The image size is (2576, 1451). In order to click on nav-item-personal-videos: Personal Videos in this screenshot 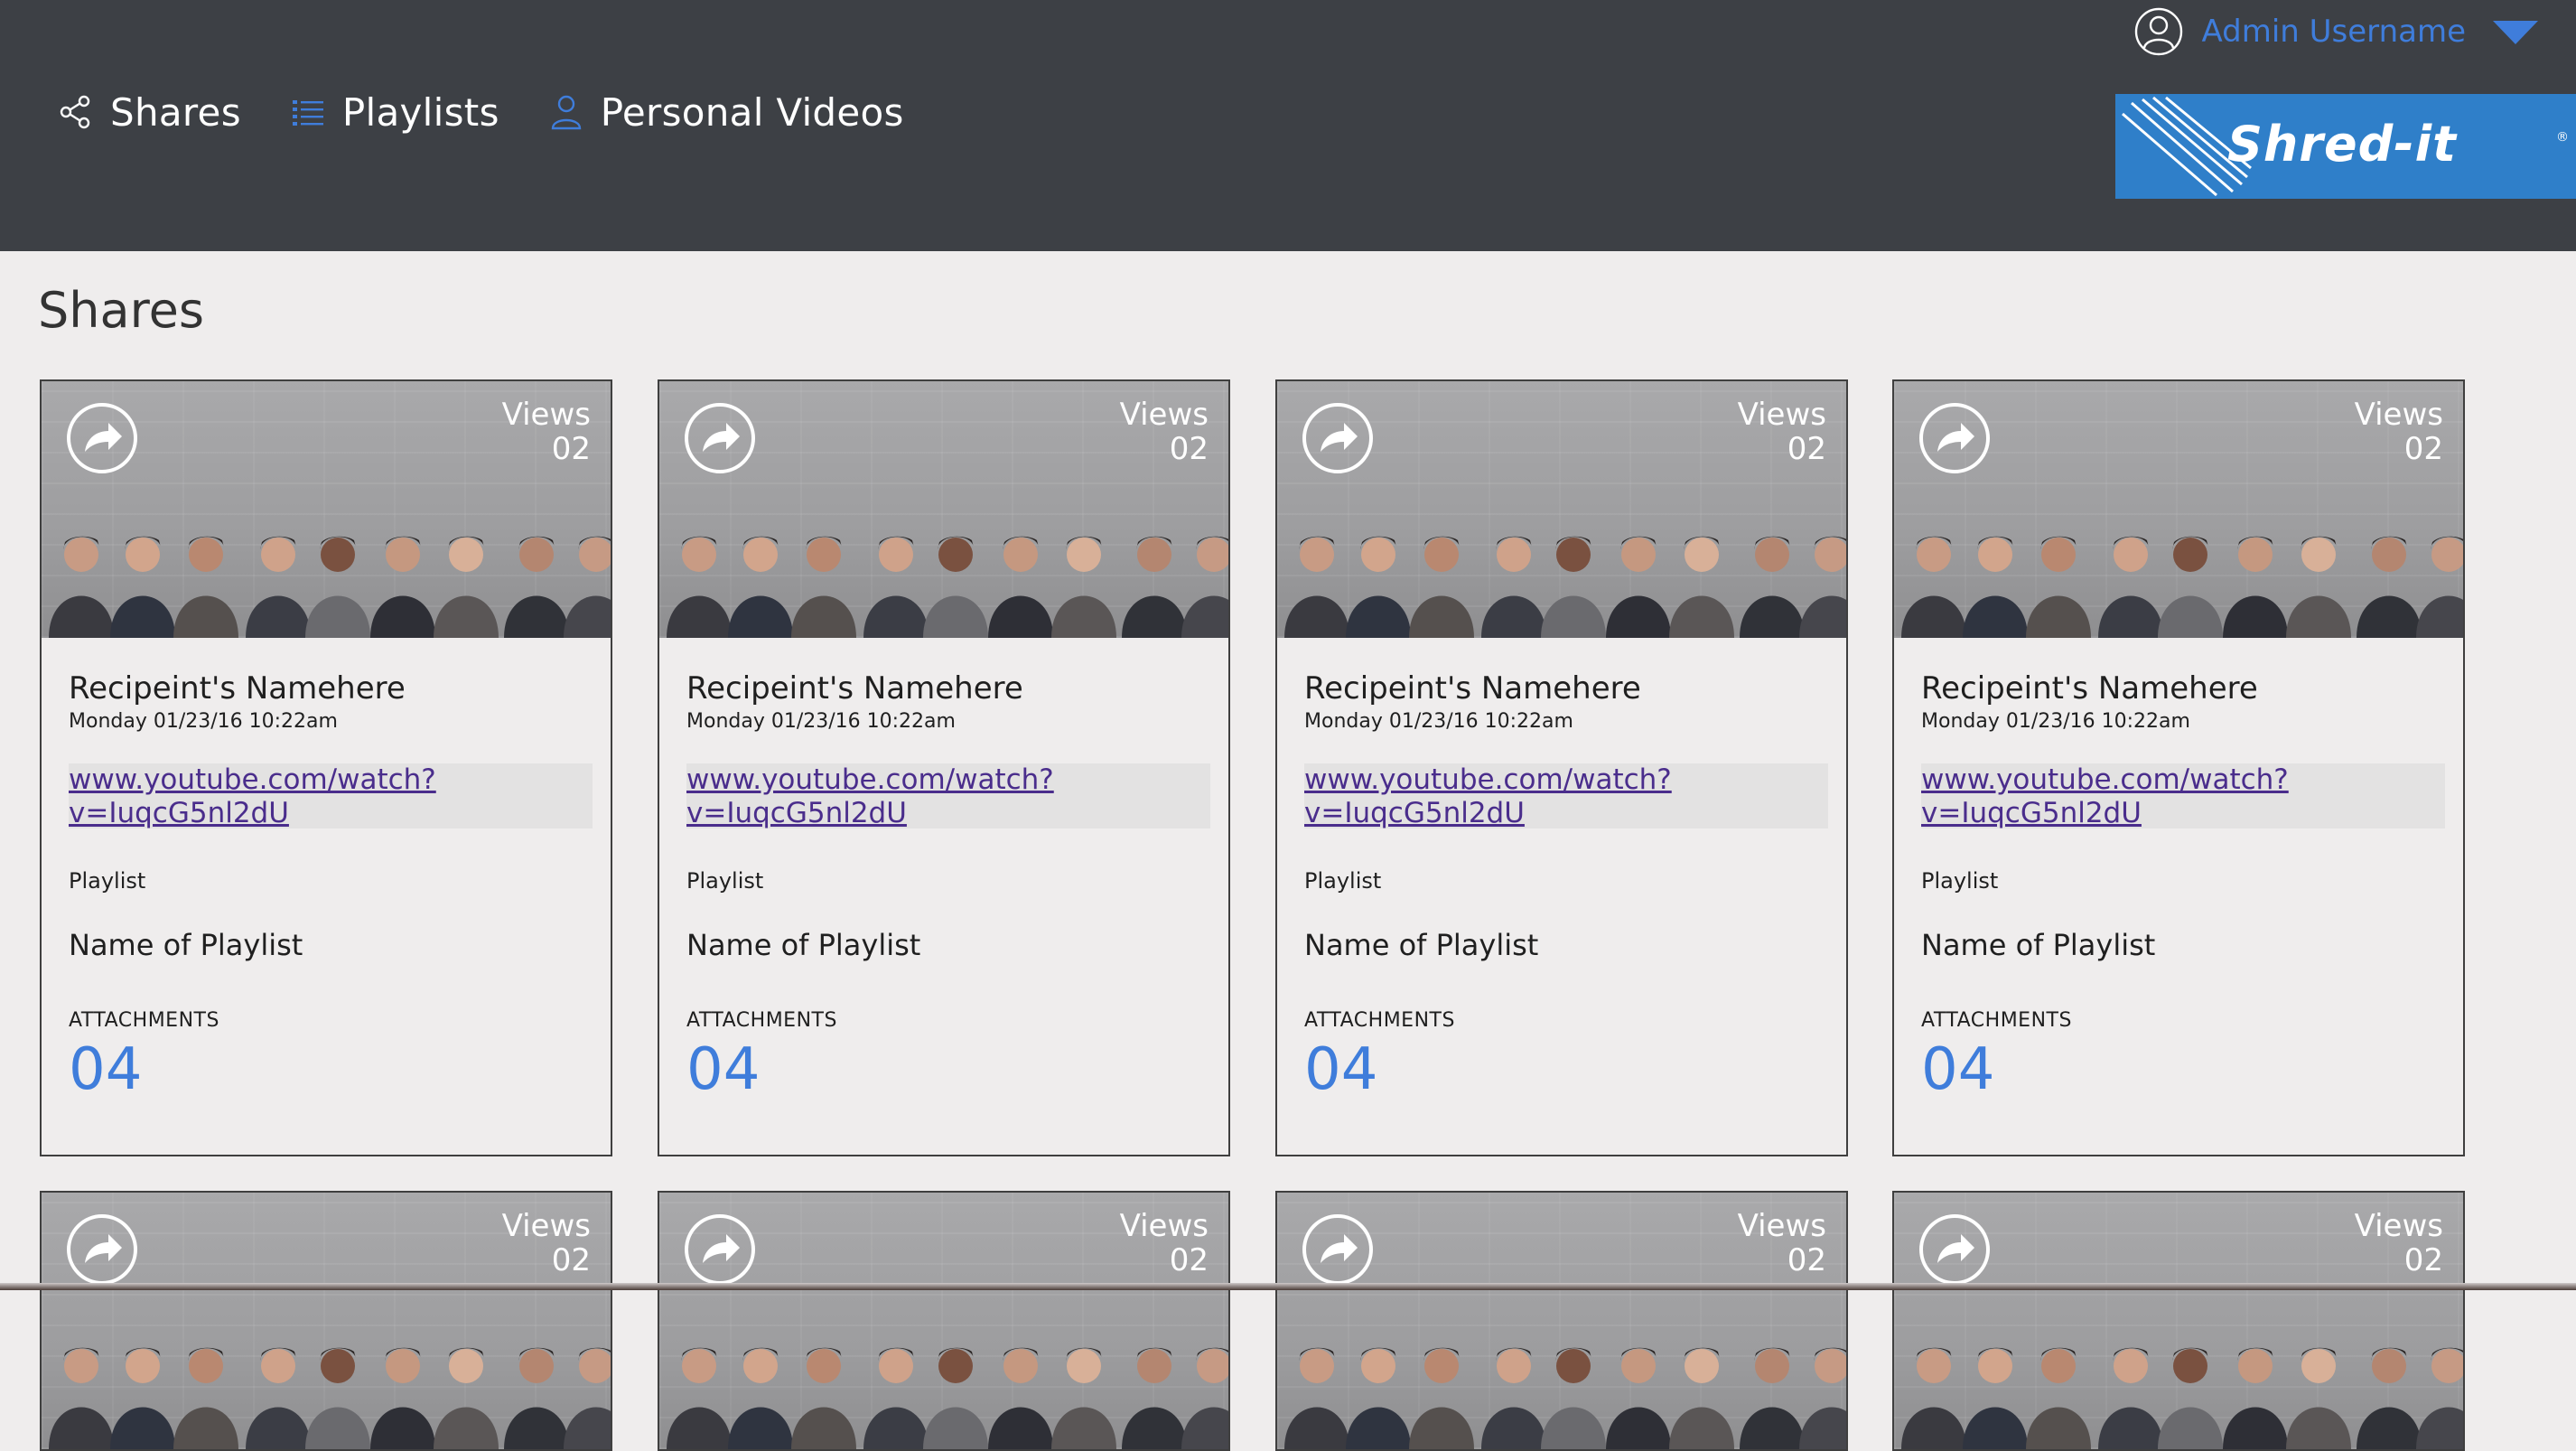, I will do `click(726, 112)`.